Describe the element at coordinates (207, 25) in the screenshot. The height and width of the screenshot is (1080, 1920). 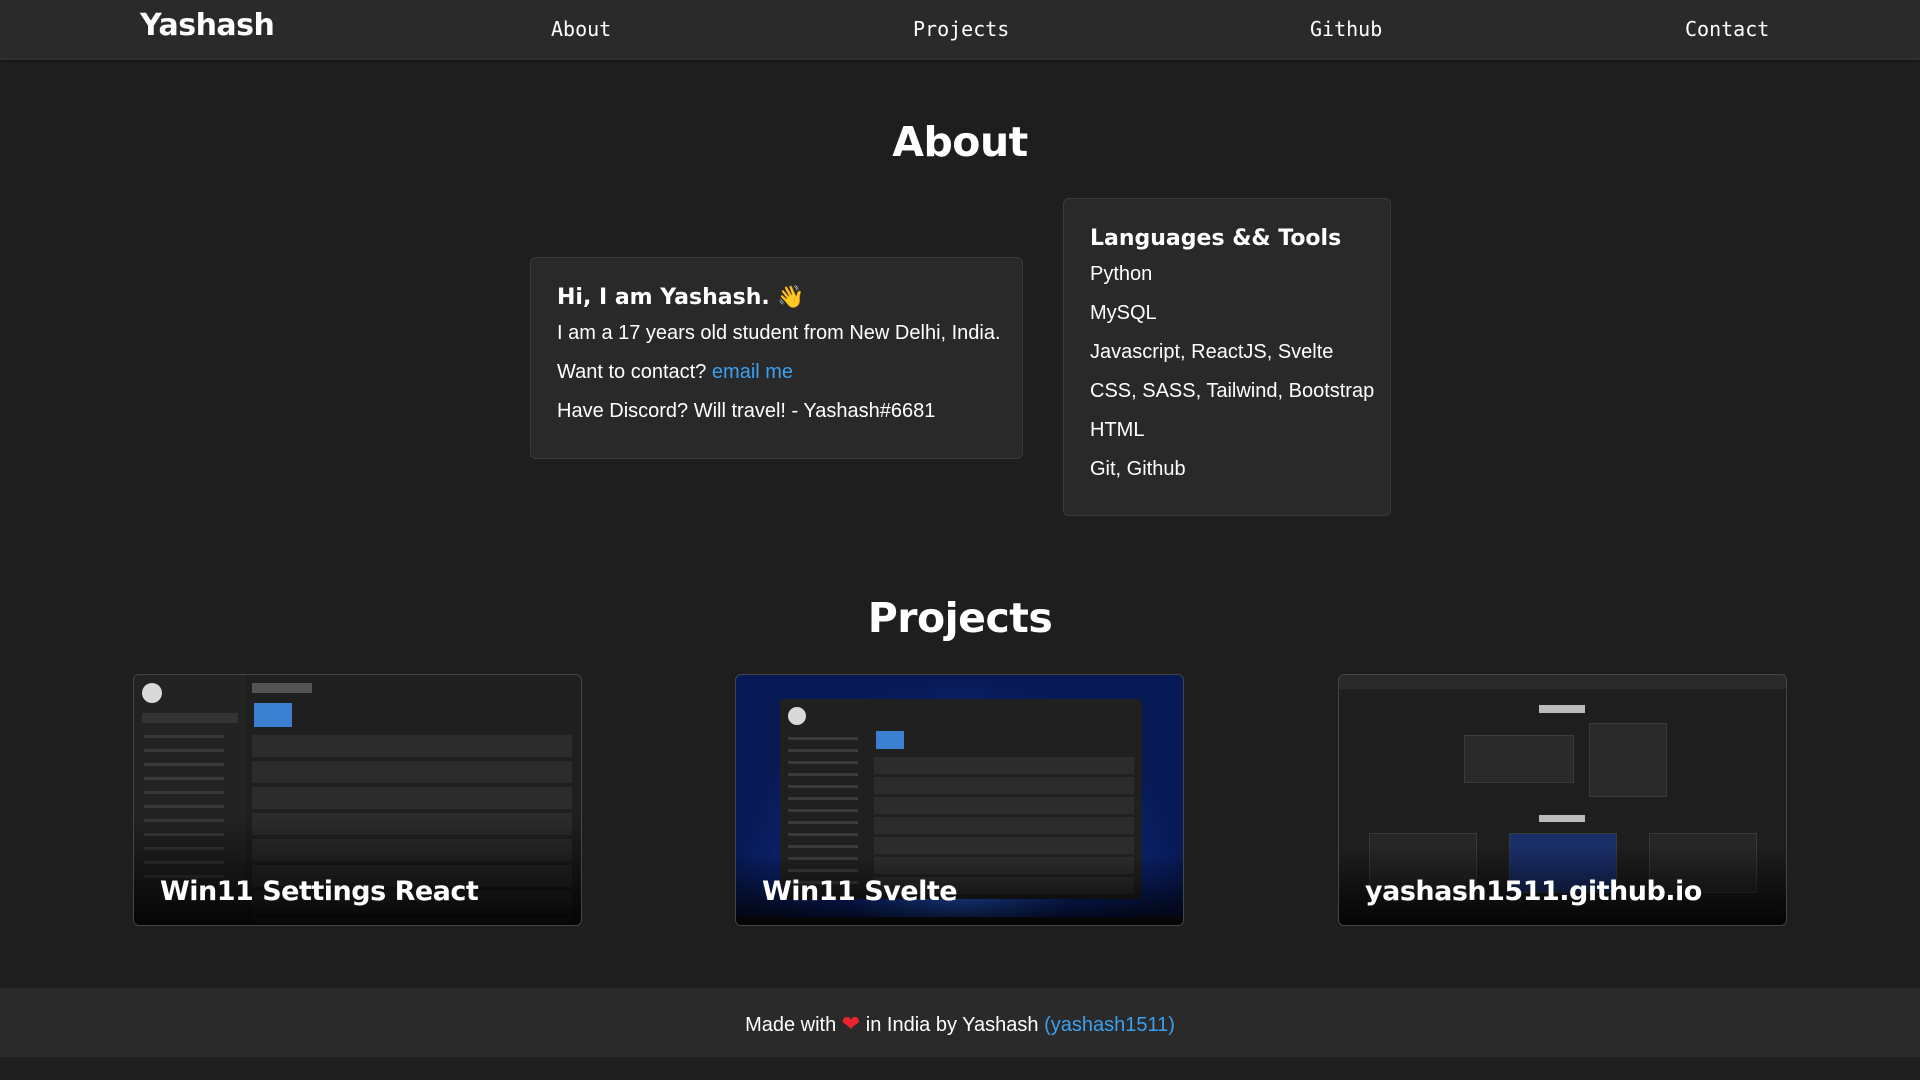
I see `brand-logo: Yashash` at that location.